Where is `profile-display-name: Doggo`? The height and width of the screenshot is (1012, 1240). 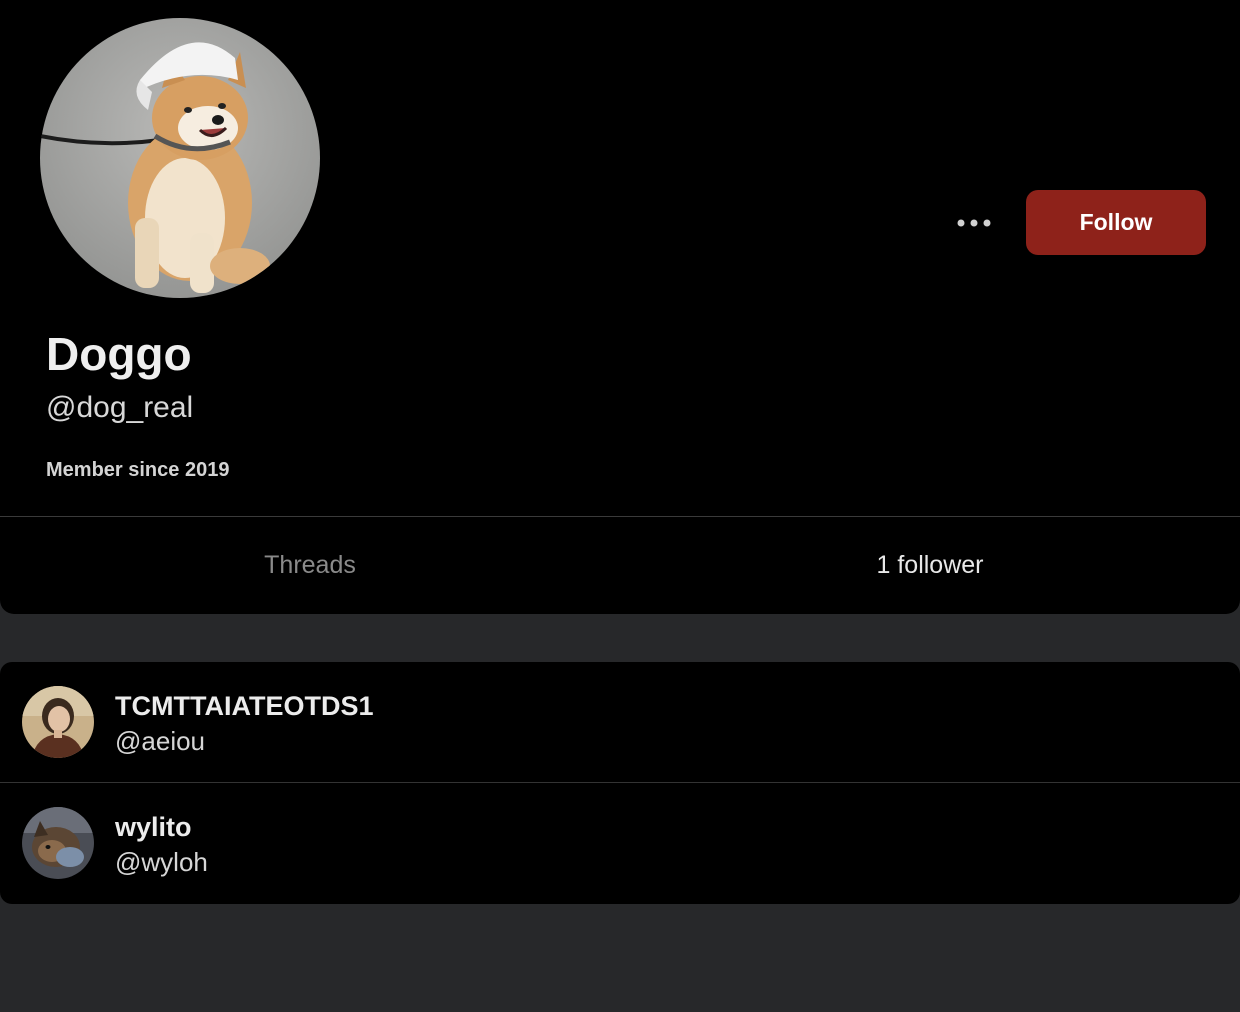 profile-display-name: Doggo is located at coordinates (119, 354).